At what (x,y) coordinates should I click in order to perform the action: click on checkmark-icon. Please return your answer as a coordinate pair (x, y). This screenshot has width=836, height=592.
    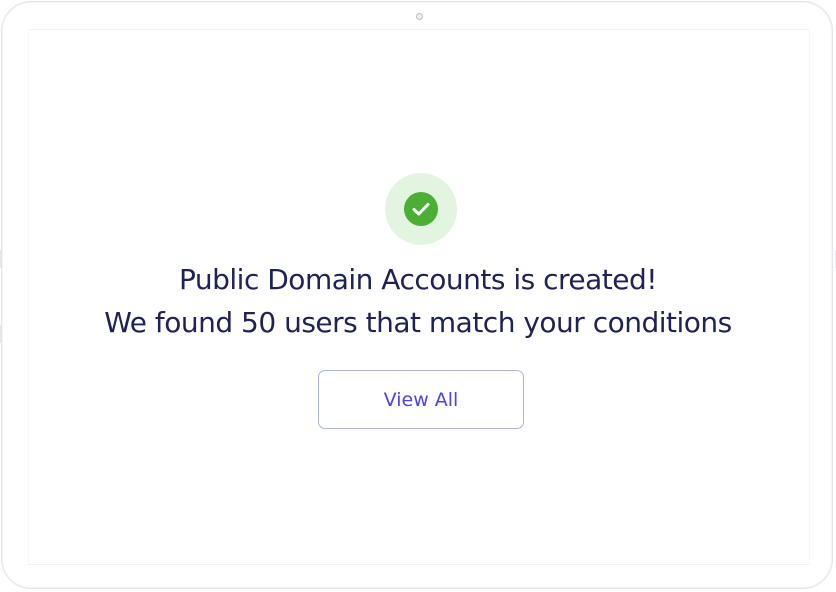
    Looking at the image, I should click on (421, 209).